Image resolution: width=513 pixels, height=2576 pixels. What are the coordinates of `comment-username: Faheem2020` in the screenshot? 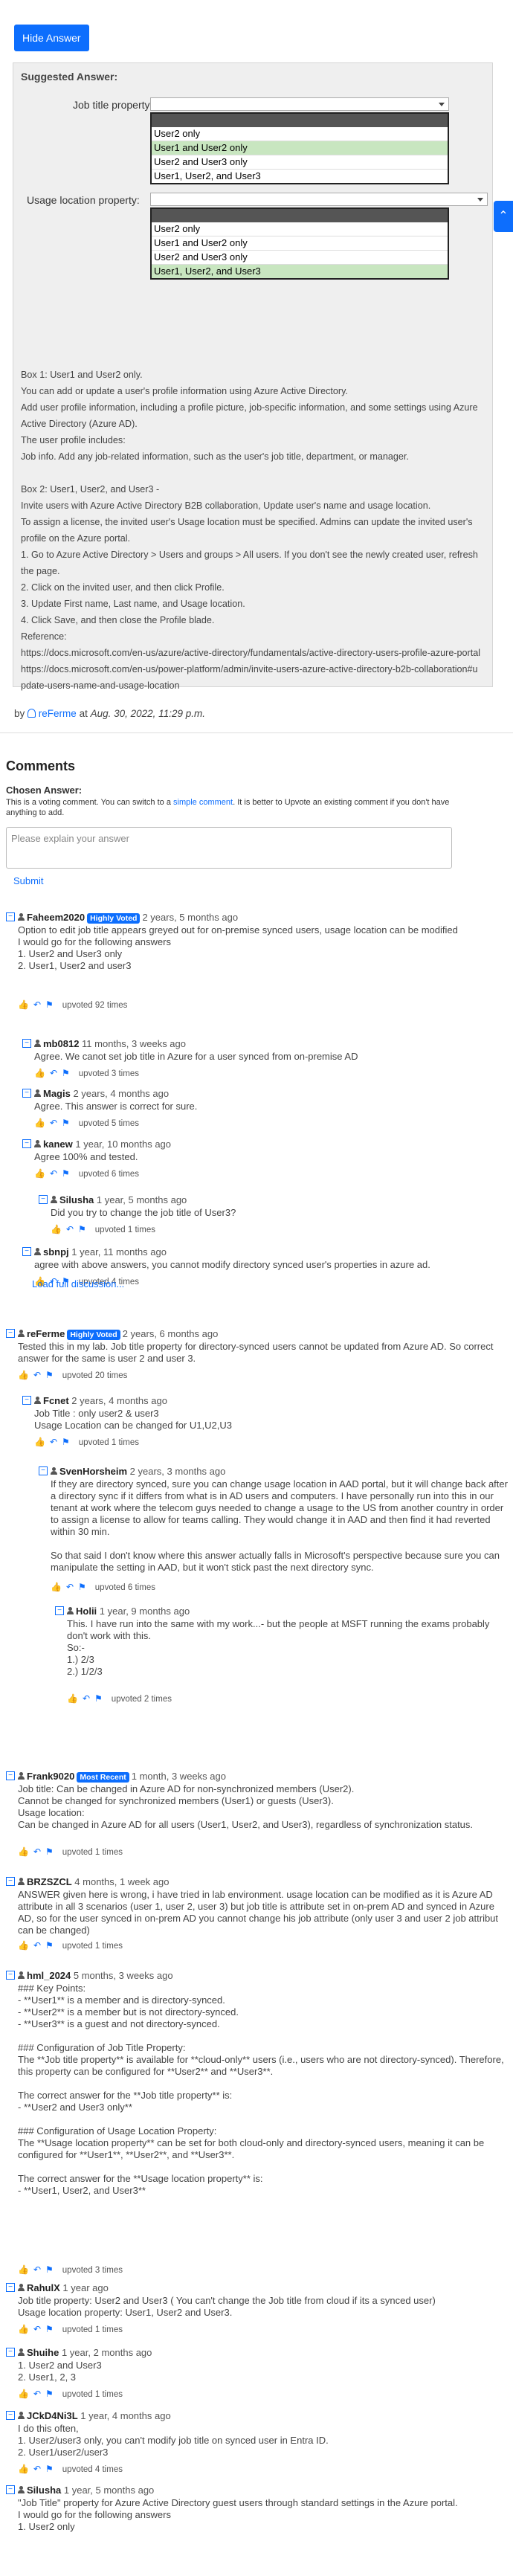 It's located at (56, 917).